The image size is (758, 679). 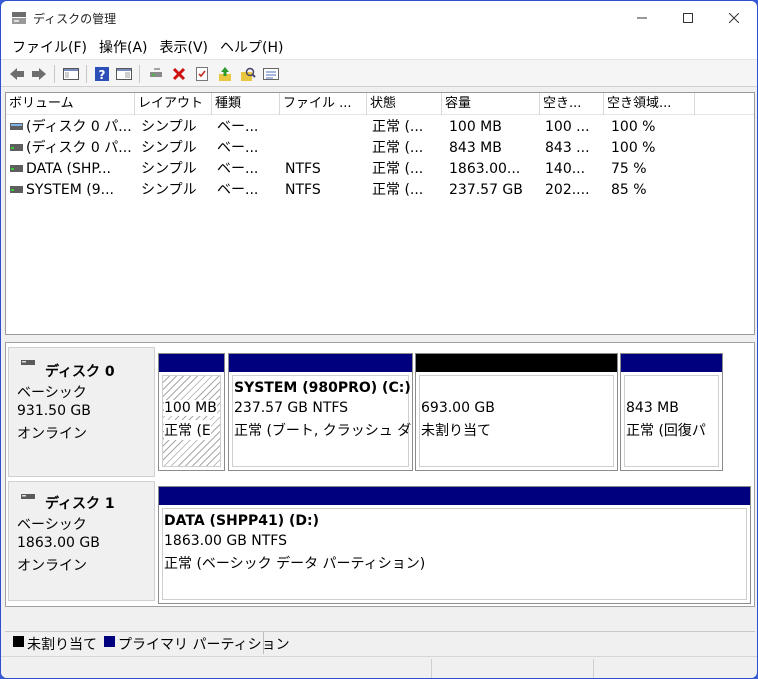 I want to click on export-button, so click(x=225, y=74).